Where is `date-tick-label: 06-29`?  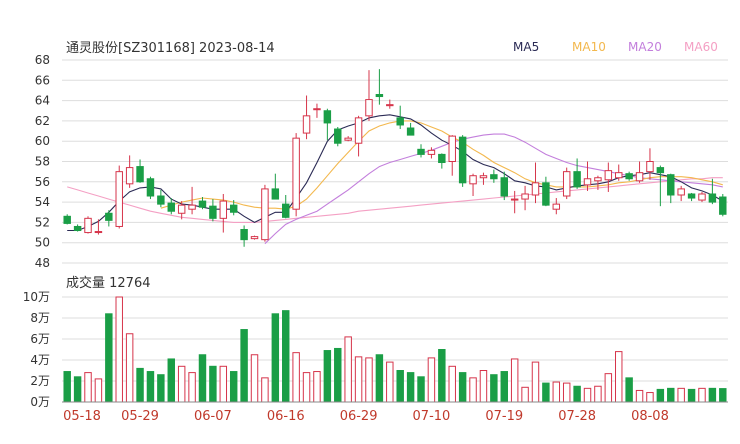 date-tick-label: 06-29 is located at coordinates (359, 416).